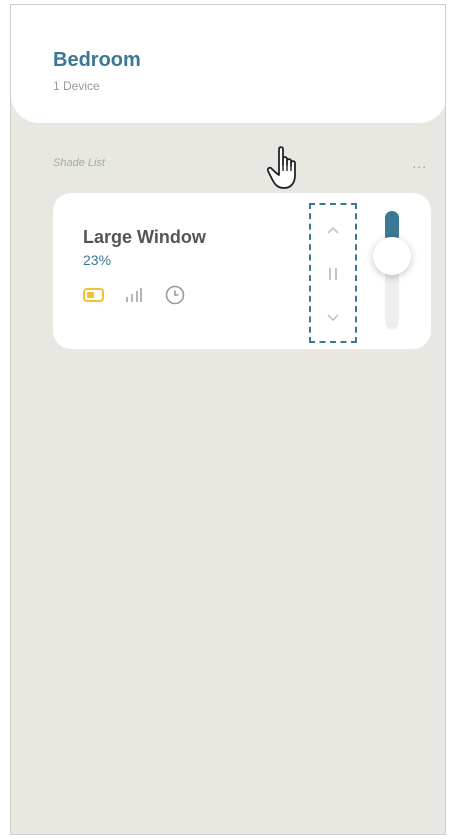 This screenshot has height=839, width=459. I want to click on up-chevron-icon, so click(333, 230).